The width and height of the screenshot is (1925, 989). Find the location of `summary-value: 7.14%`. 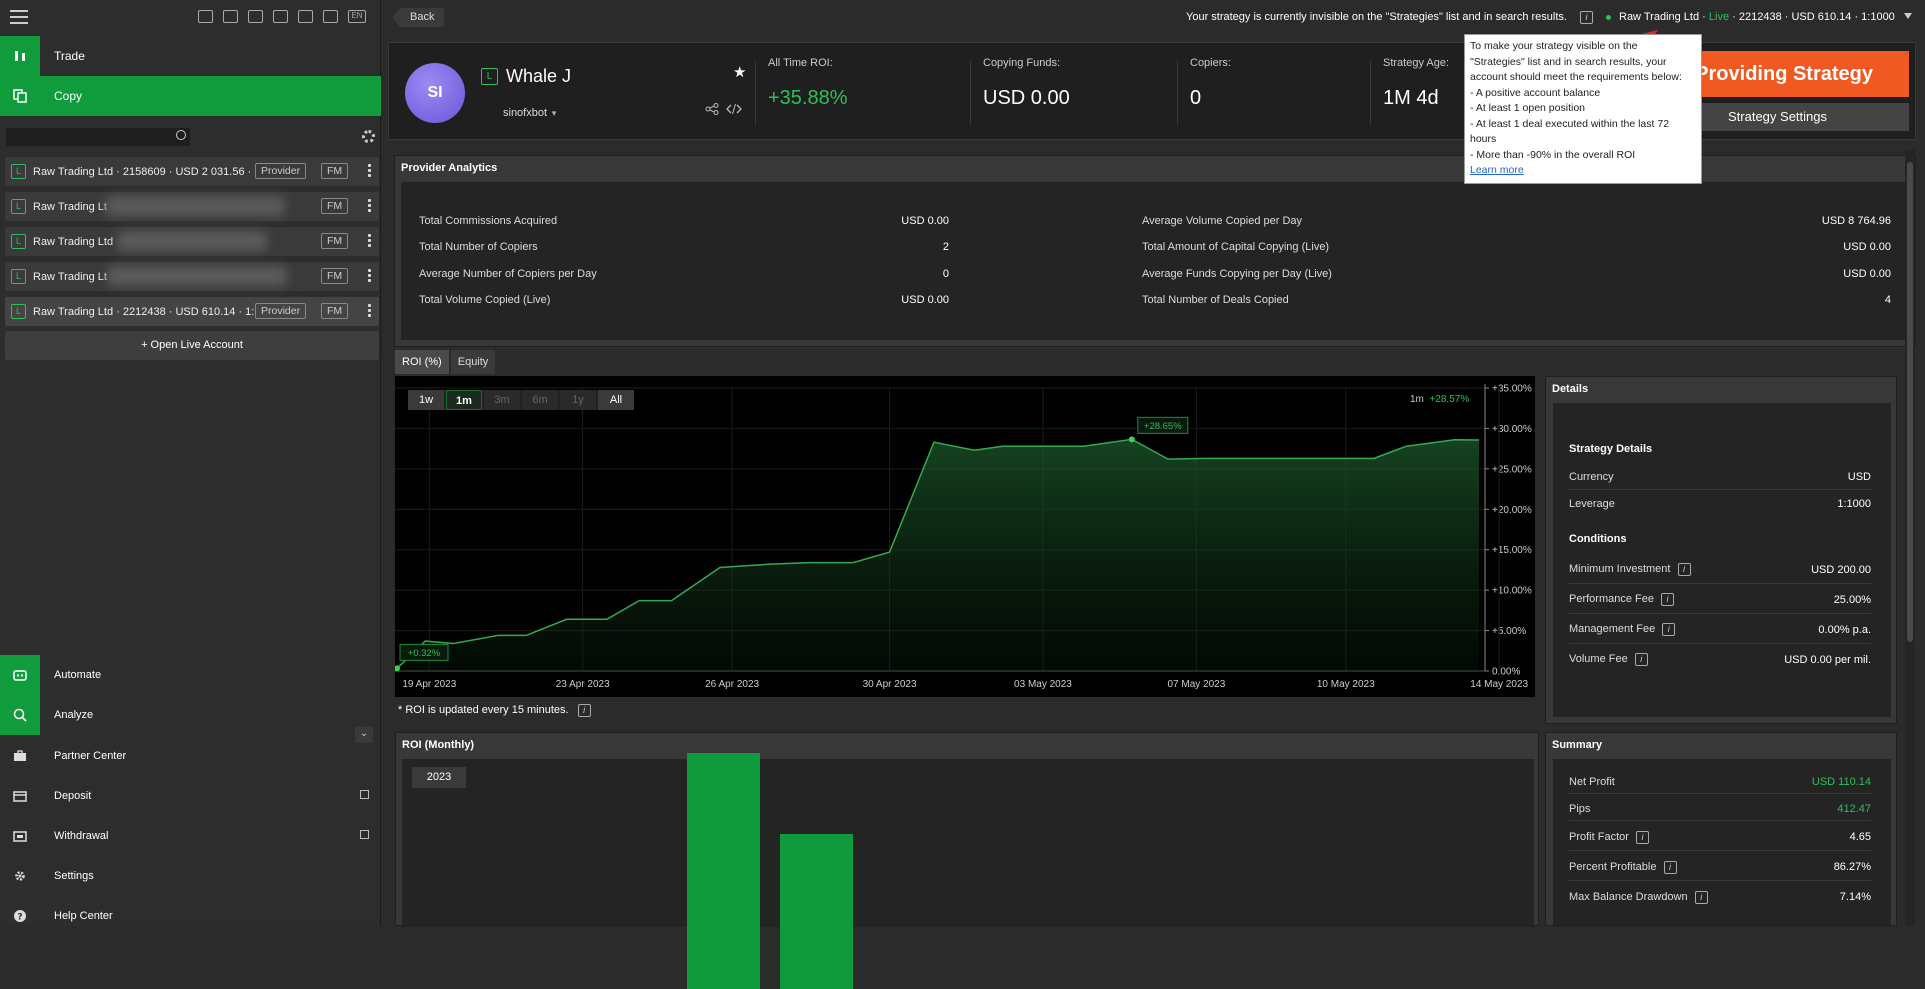

summary-value: 7.14% is located at coordinates (1855, 897).